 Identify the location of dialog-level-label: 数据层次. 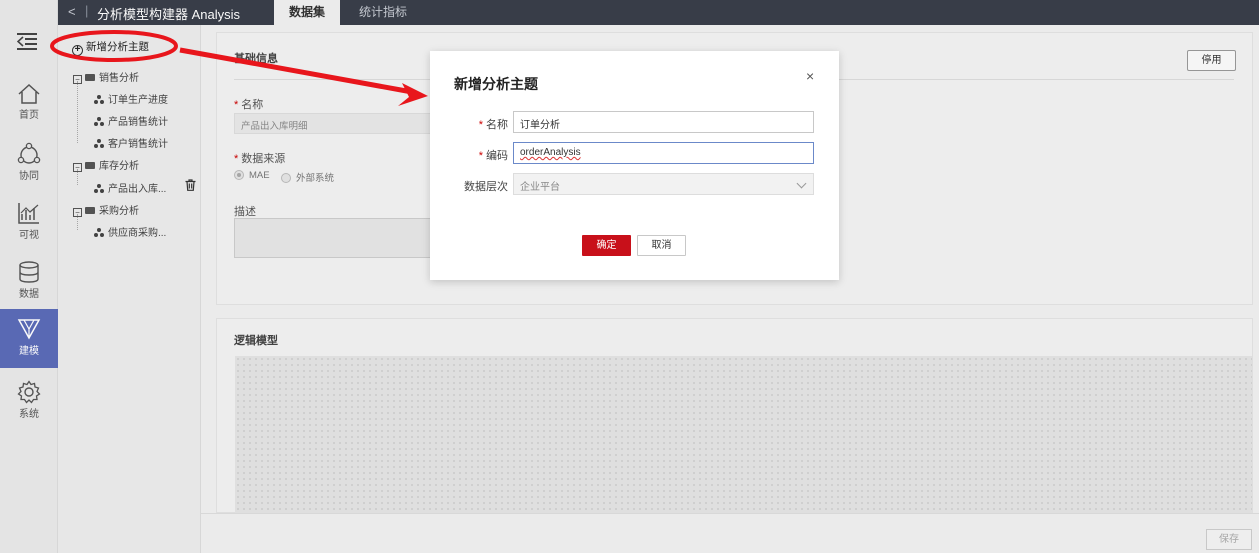
(486, 187).